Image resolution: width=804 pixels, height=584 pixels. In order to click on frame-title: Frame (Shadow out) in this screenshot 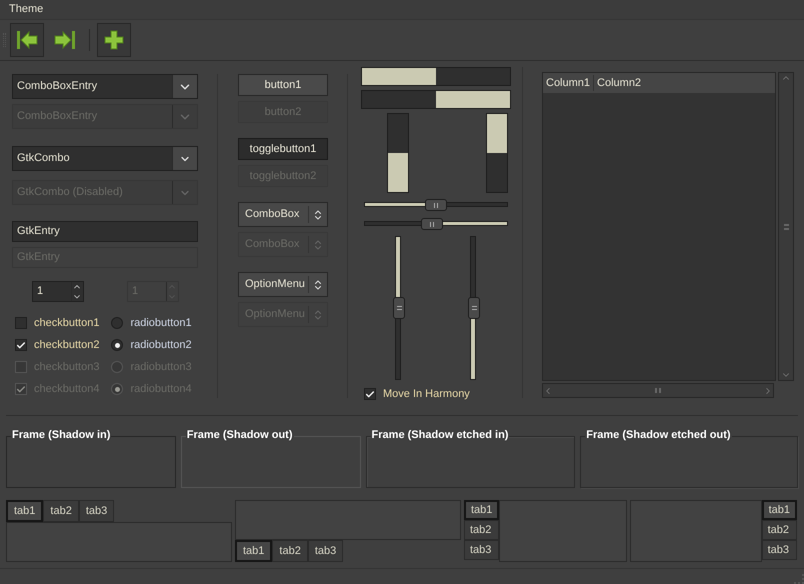, I will do `click(240, 435)`.